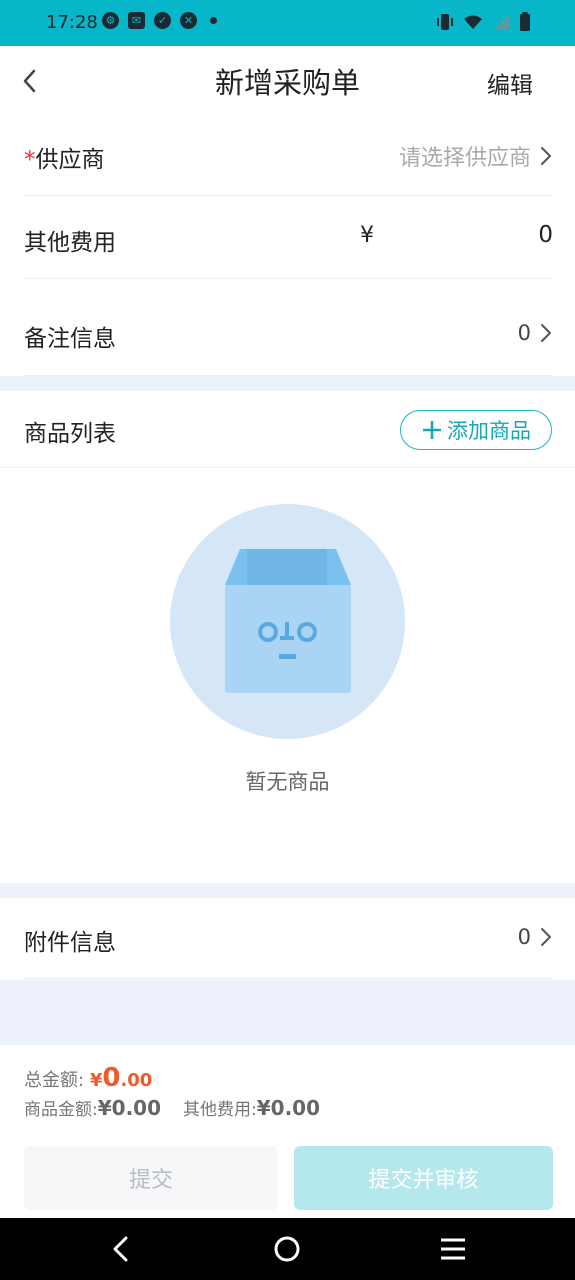 This screenshot has height=1280, width=575. What do you see at coordinates (88, 1078) in the screenshot?
I see `total-amount-line: 总金额: ¥0.00` at bounding box center [88, 1078].